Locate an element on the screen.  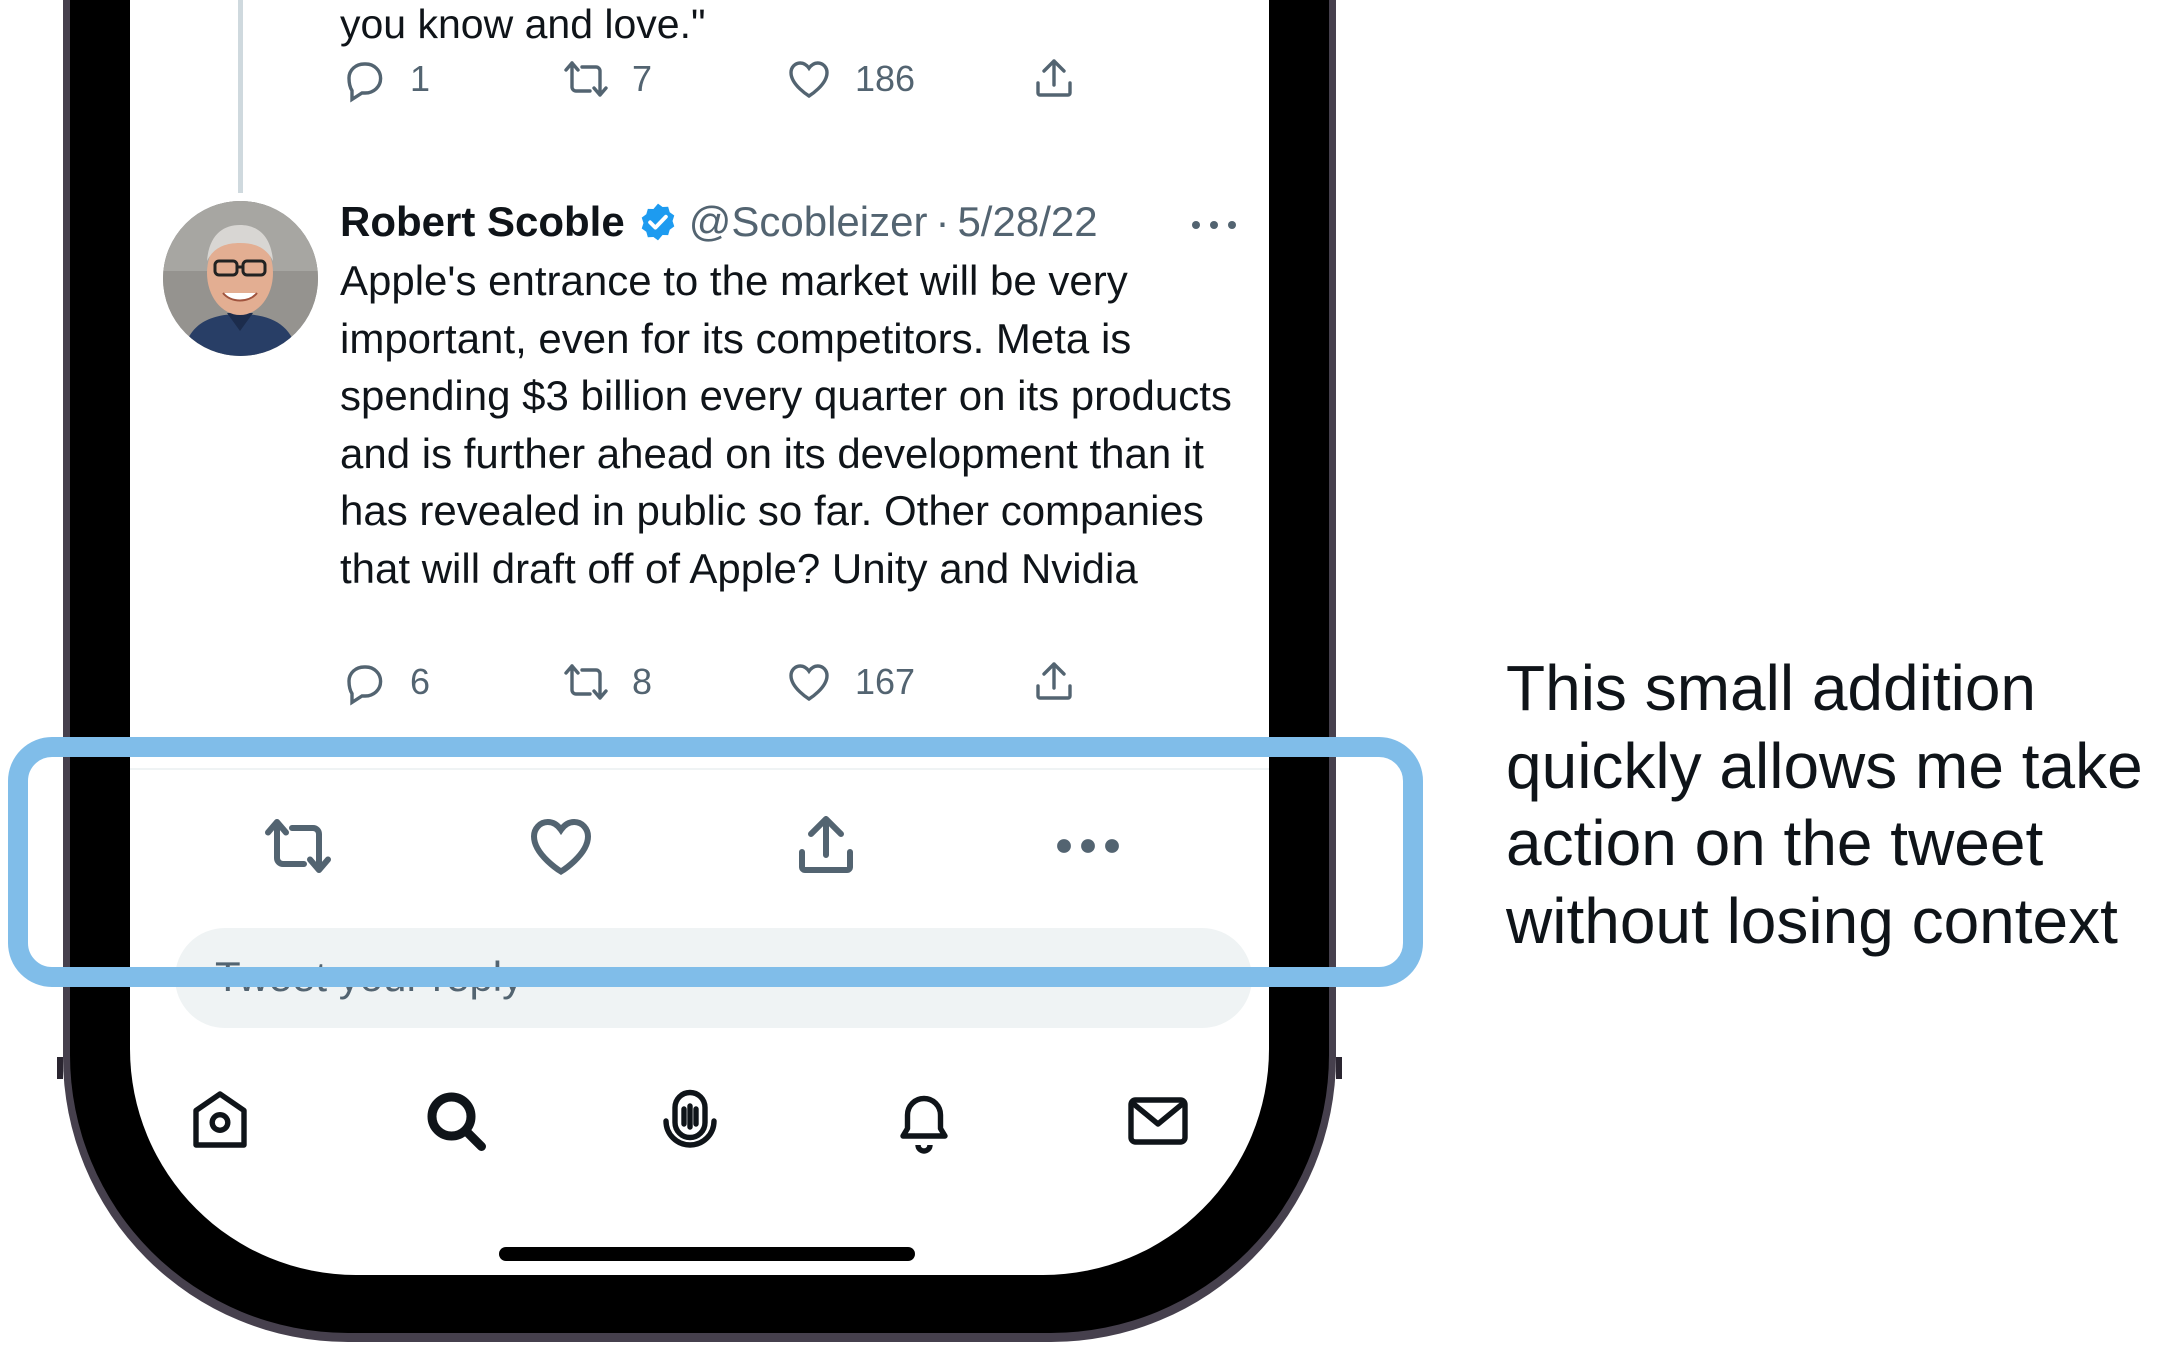
highlight-box is located at coordinates (715, 862).